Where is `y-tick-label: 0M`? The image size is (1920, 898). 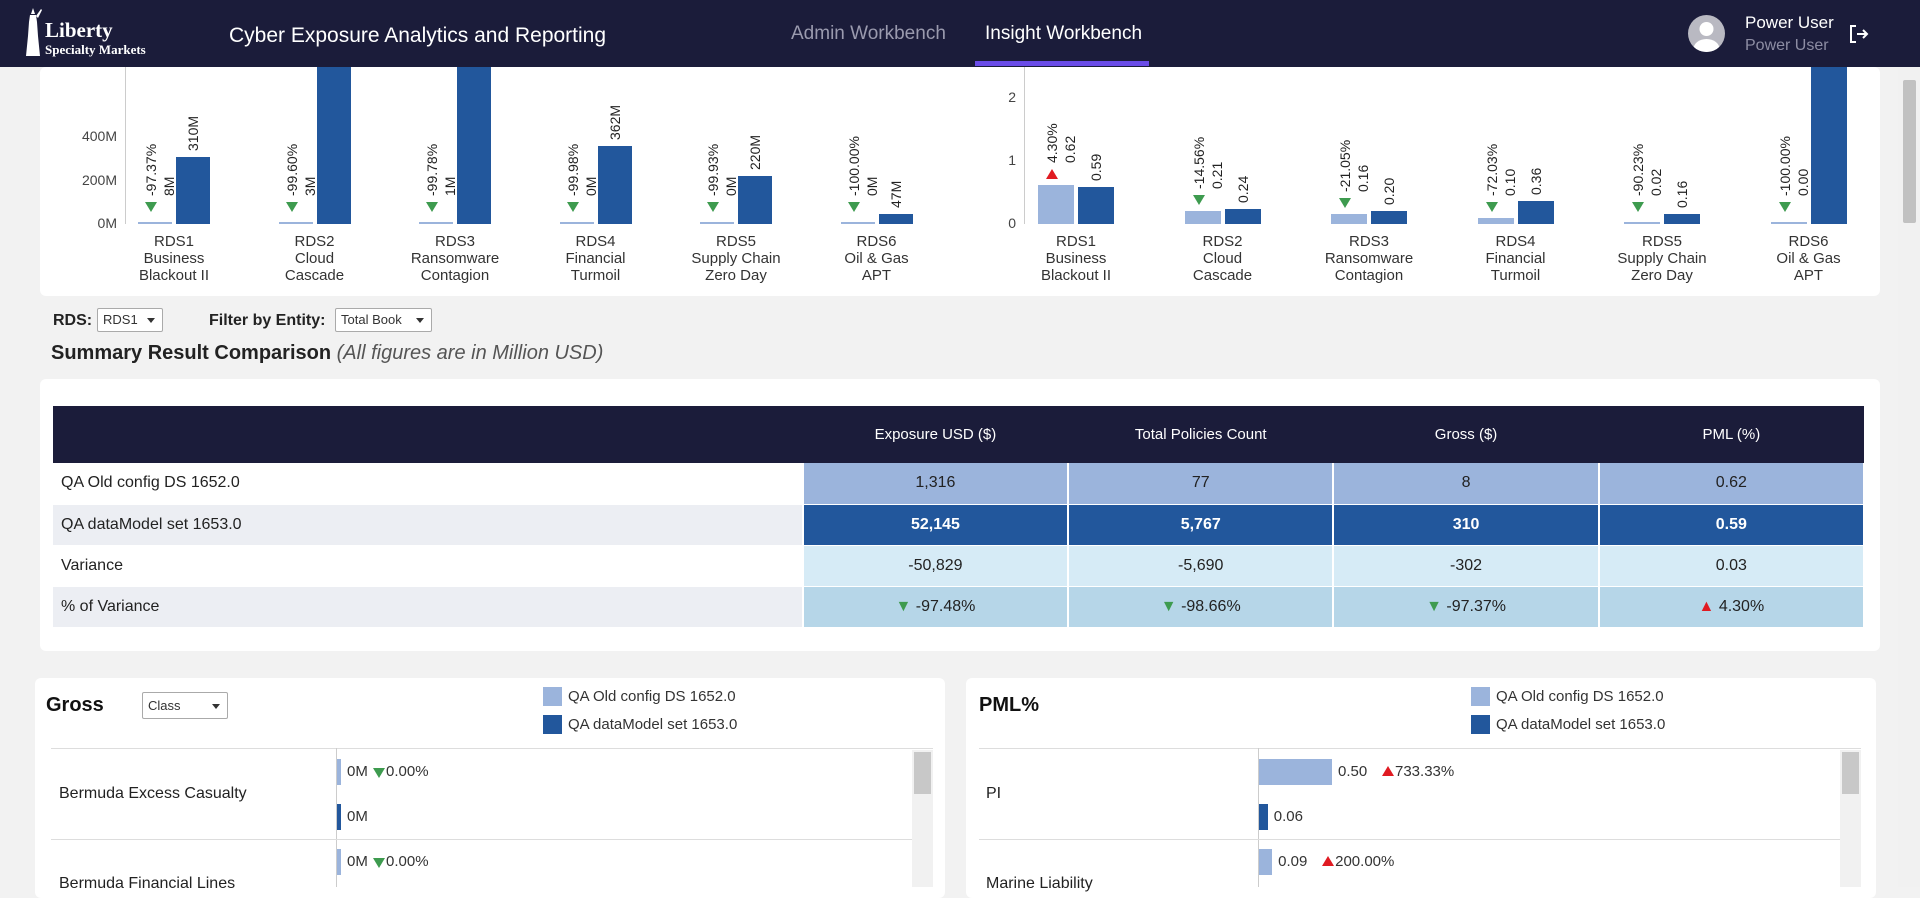 y-tick-label: 0M is located at coordinates (107, 223).